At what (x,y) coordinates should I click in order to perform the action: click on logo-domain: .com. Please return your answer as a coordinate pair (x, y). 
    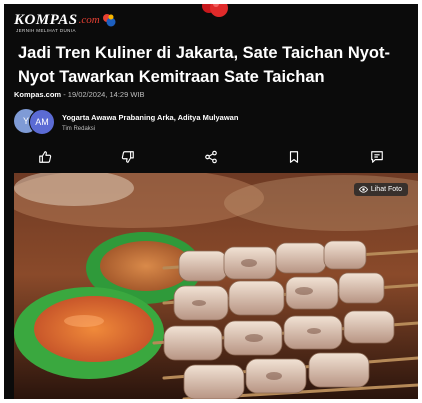
    Looking at the image, I should click on (89, 20).